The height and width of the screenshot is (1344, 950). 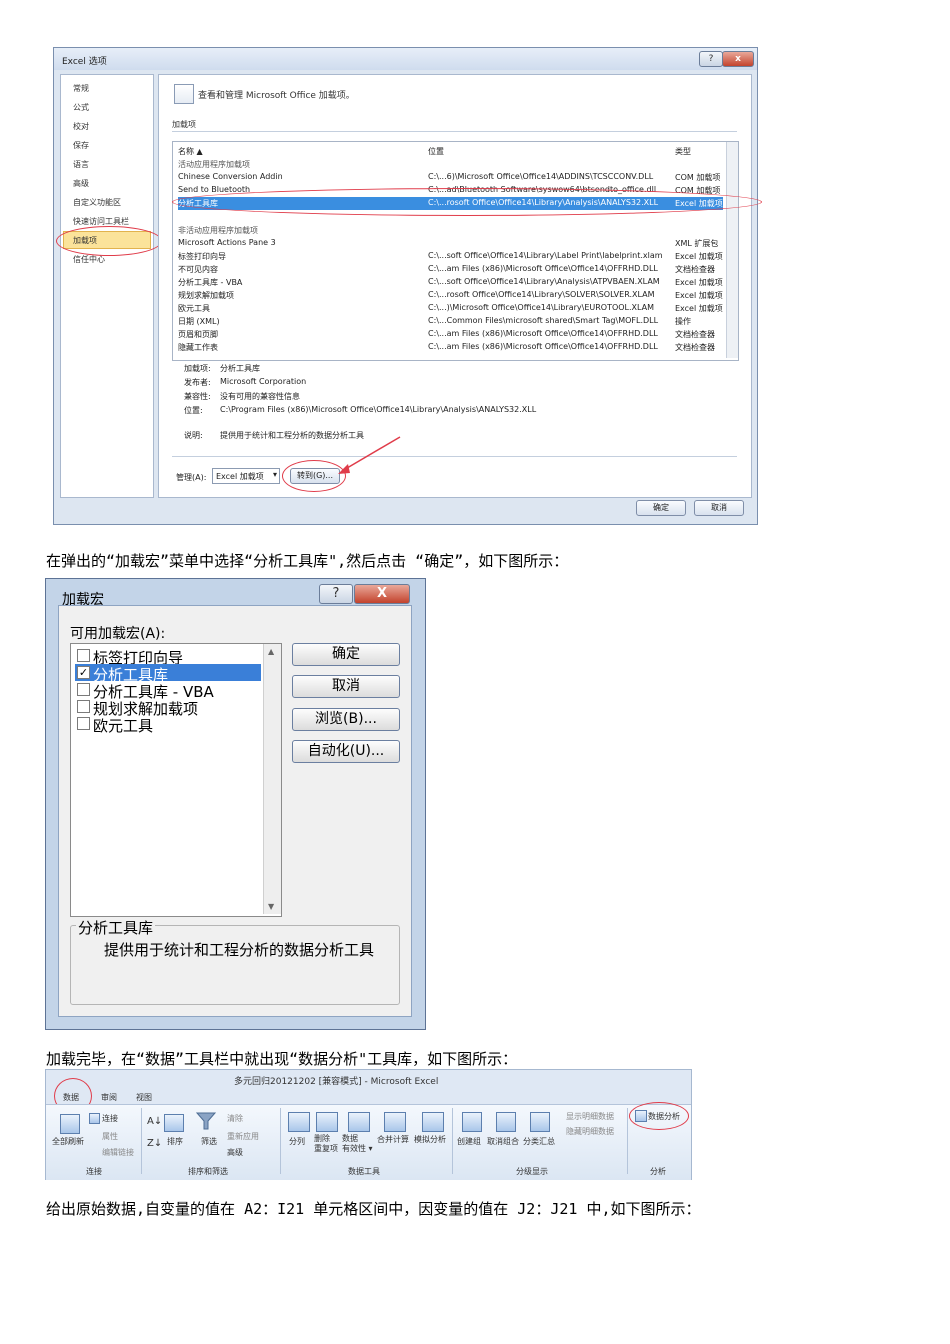 I want to click on create-group-button: 创建组, so click(x=469, y=1141).